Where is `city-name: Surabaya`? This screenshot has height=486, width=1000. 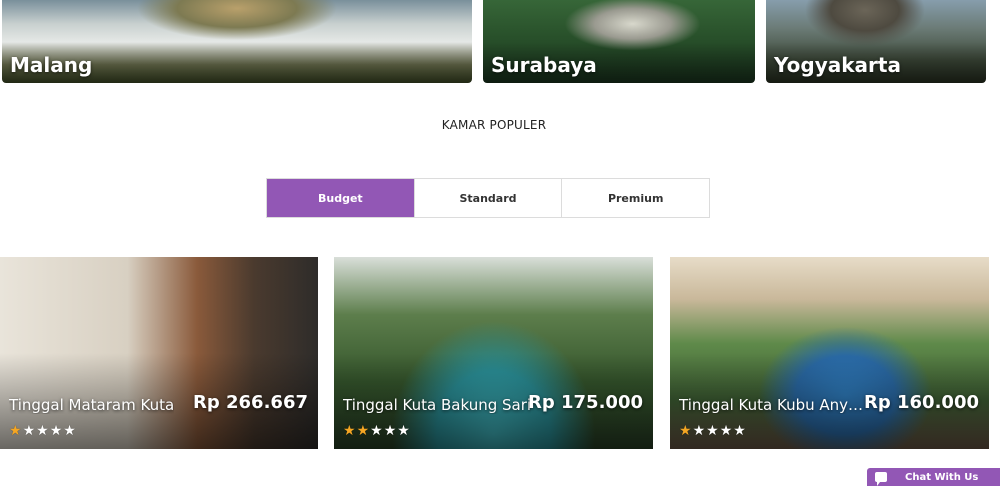
city-name: Surabaya is located at coordinates (544, 65).